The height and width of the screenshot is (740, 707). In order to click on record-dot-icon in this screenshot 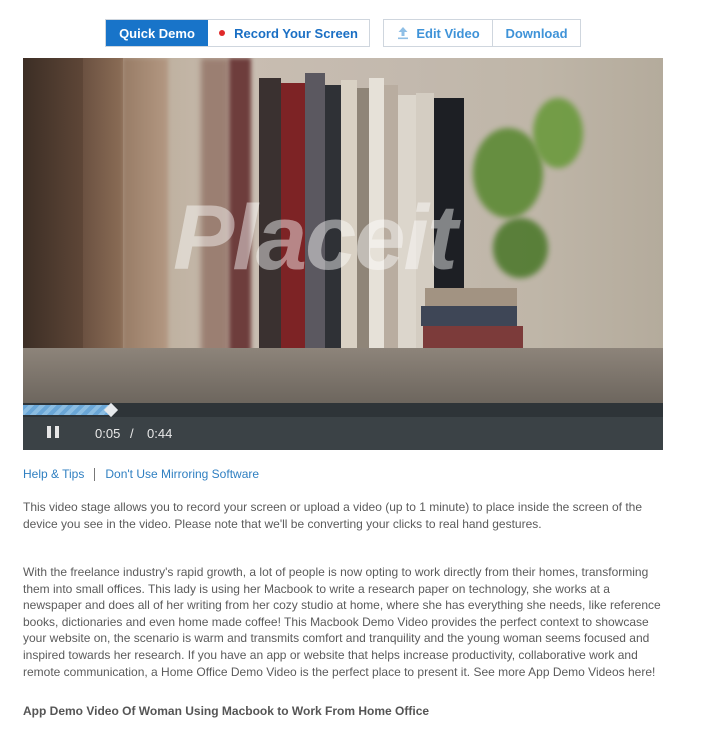, I will do `click(222, 33)`.